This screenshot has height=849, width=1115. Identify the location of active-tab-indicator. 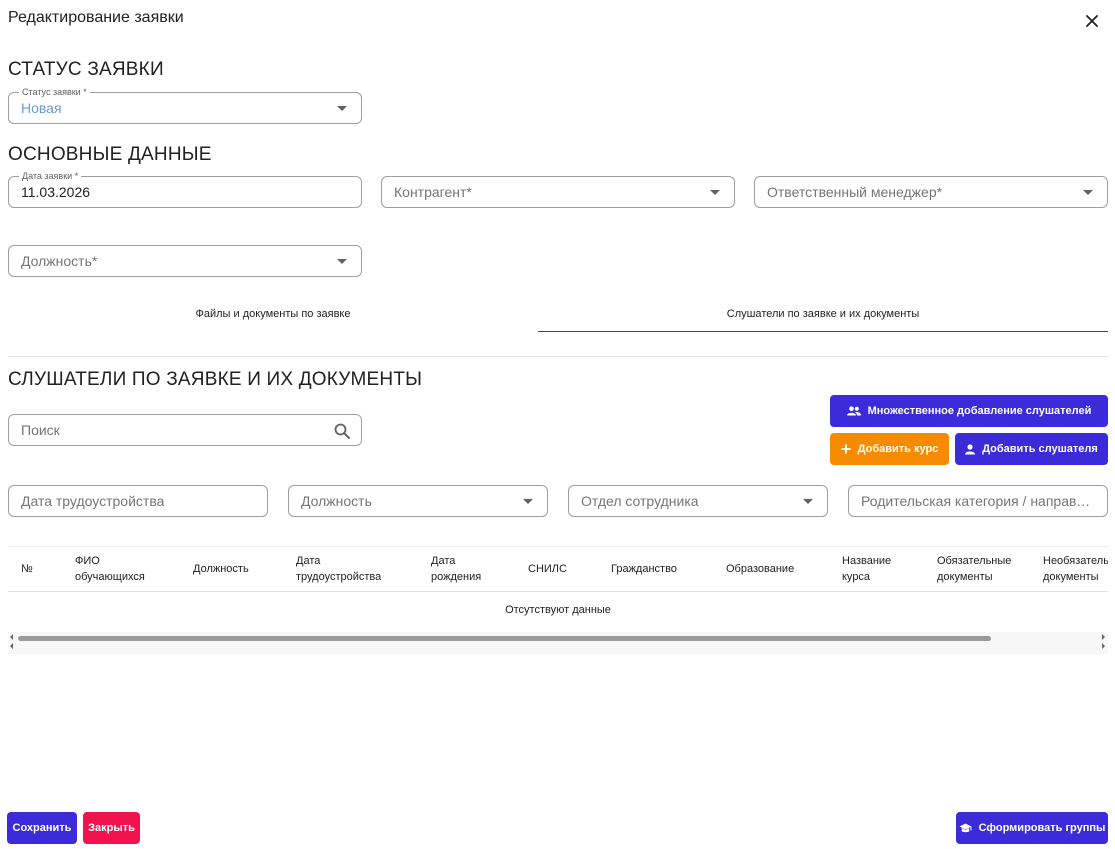
(823, 331).